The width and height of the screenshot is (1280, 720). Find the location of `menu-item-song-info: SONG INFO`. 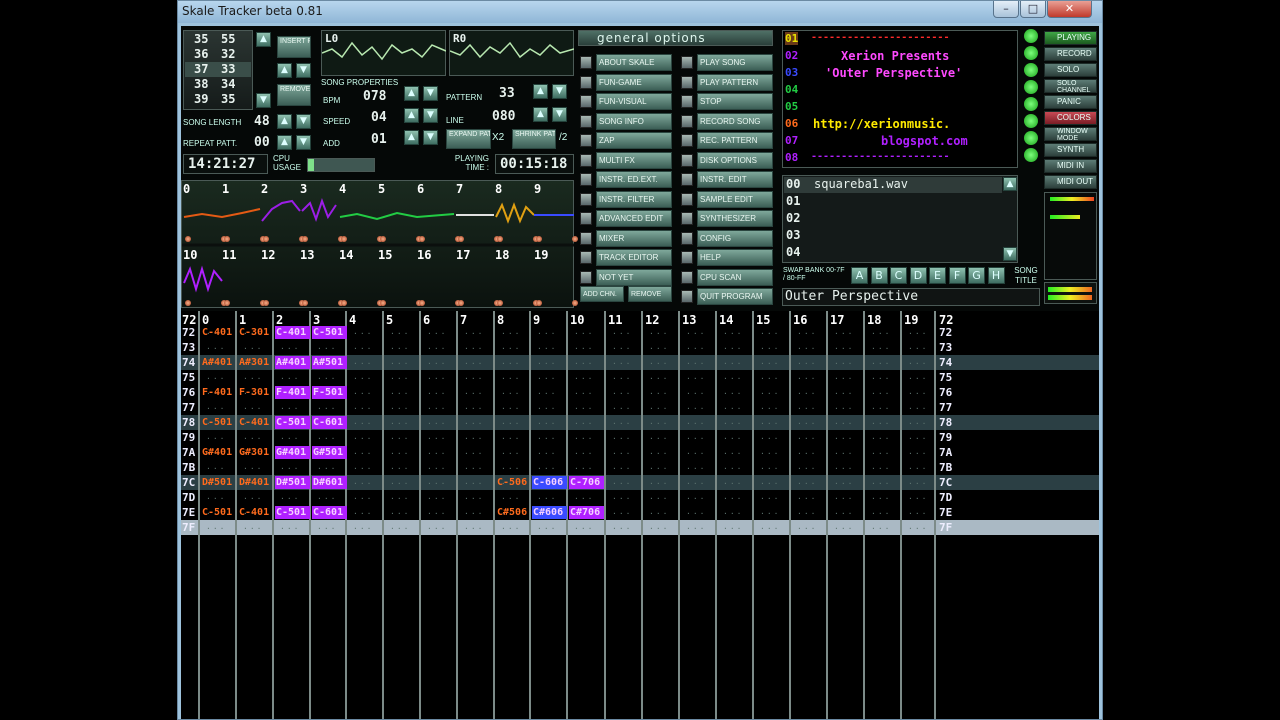

menu-item-song-info: SONG INFO is located at coordinates (634, 121).